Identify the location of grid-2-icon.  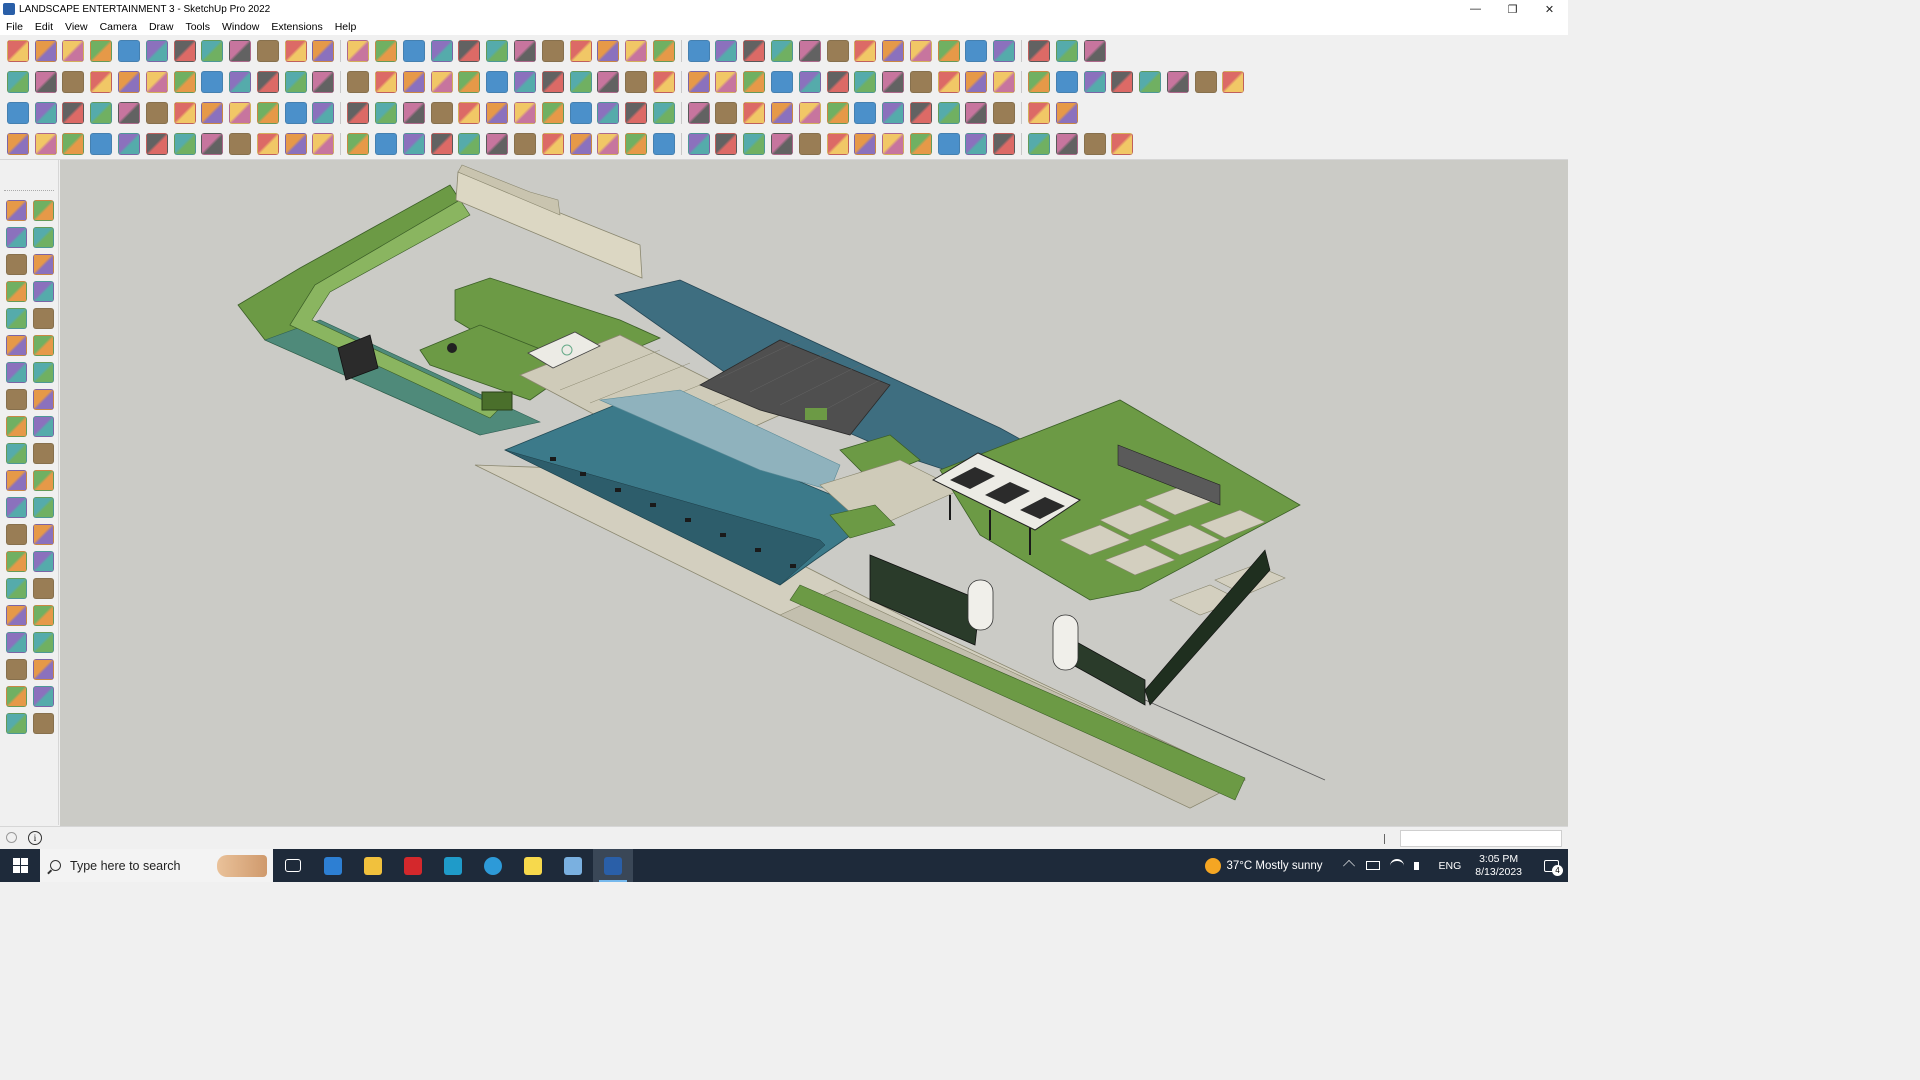
(920, 113).